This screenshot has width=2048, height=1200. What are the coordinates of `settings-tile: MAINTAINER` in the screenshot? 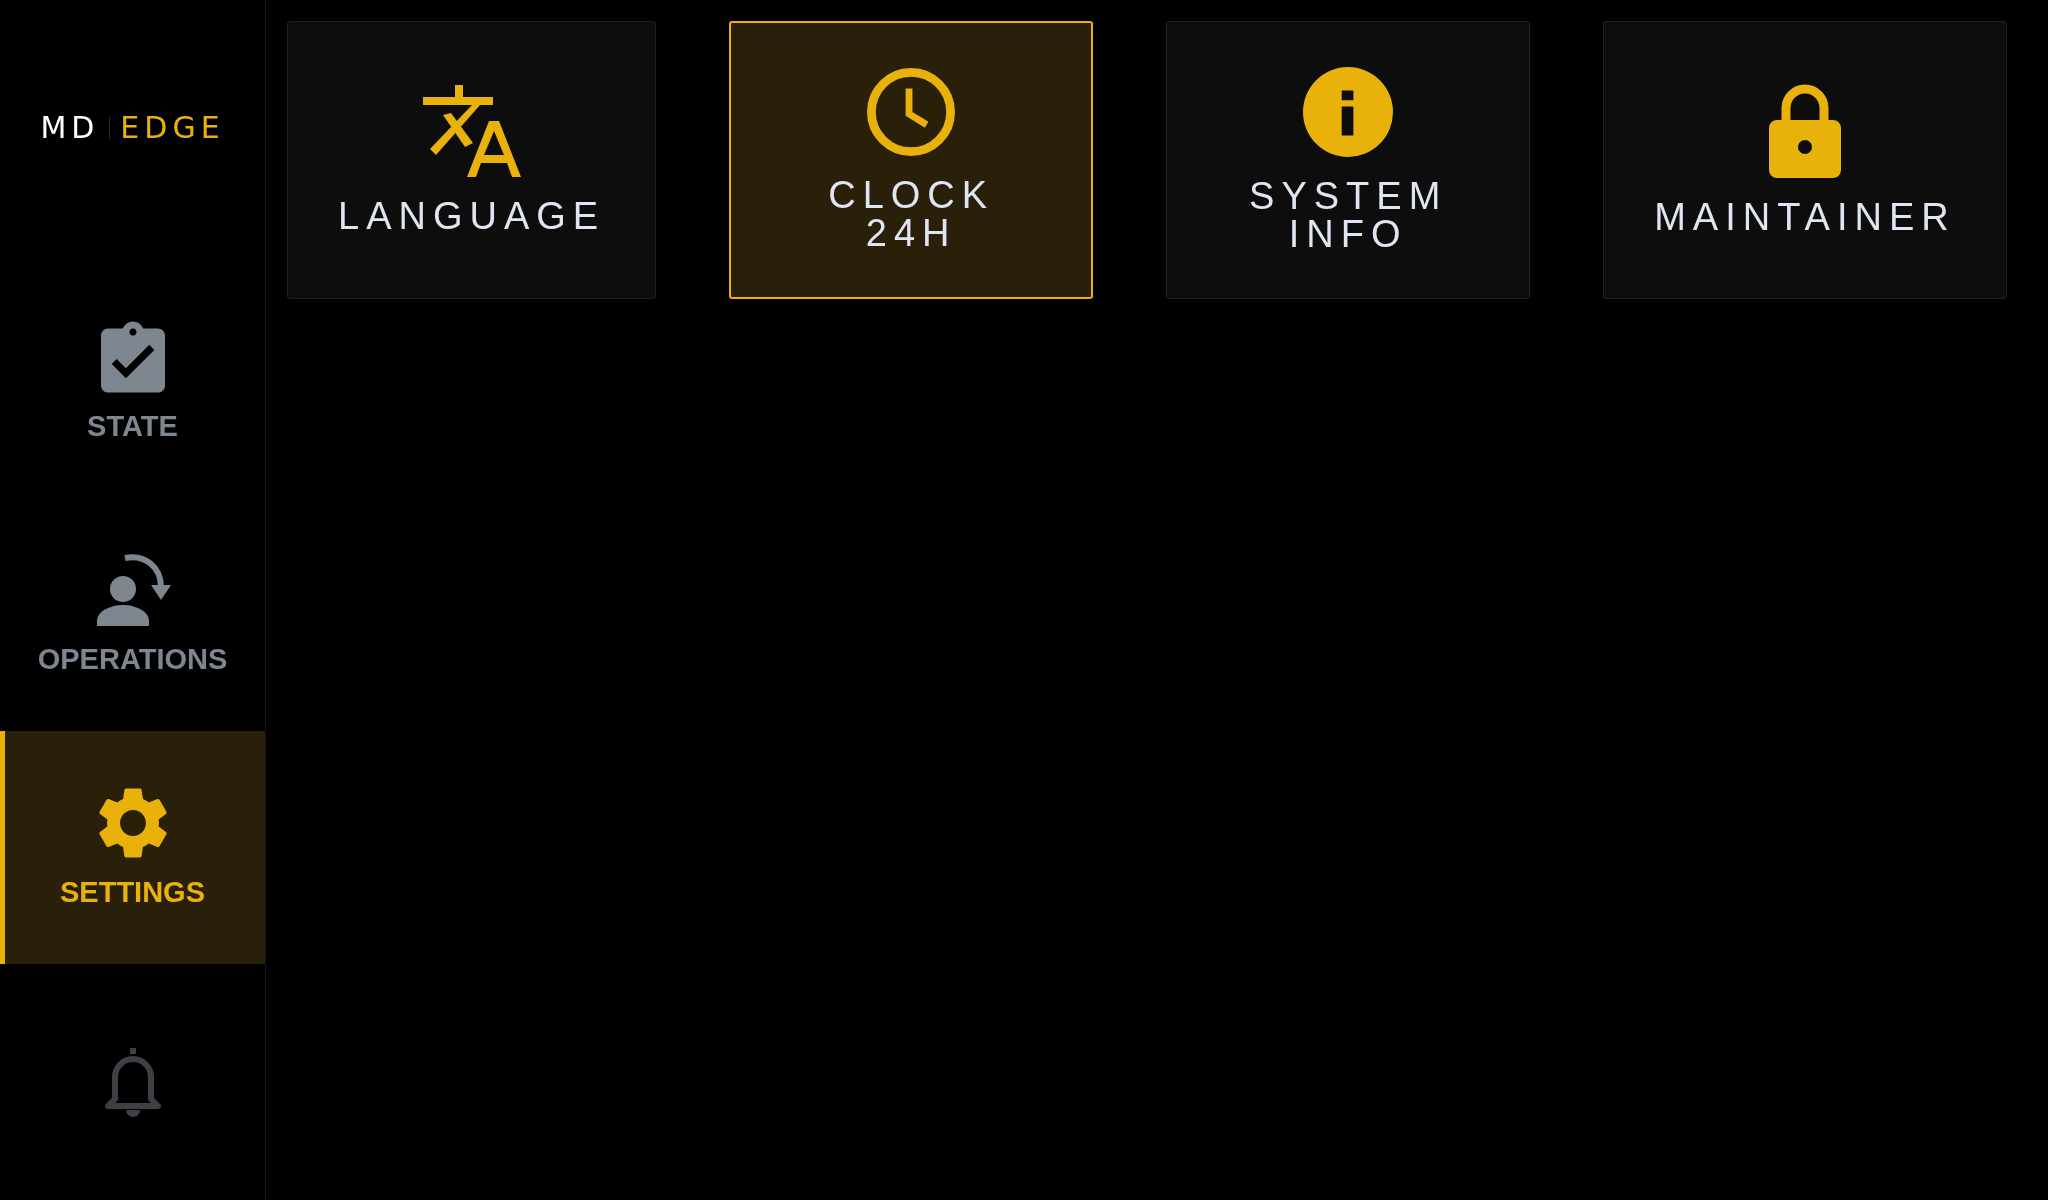 It's located at (1805, 160).